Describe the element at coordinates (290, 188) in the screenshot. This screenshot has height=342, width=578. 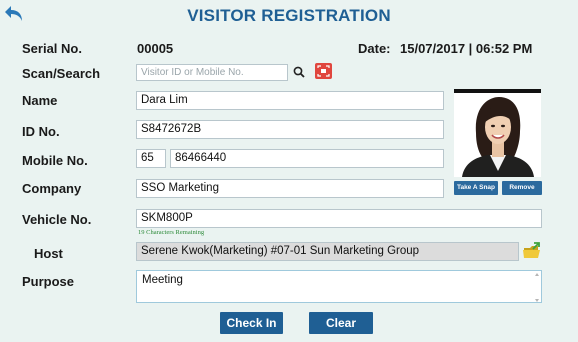
I see `company-input: SSO Marketing` at that location.